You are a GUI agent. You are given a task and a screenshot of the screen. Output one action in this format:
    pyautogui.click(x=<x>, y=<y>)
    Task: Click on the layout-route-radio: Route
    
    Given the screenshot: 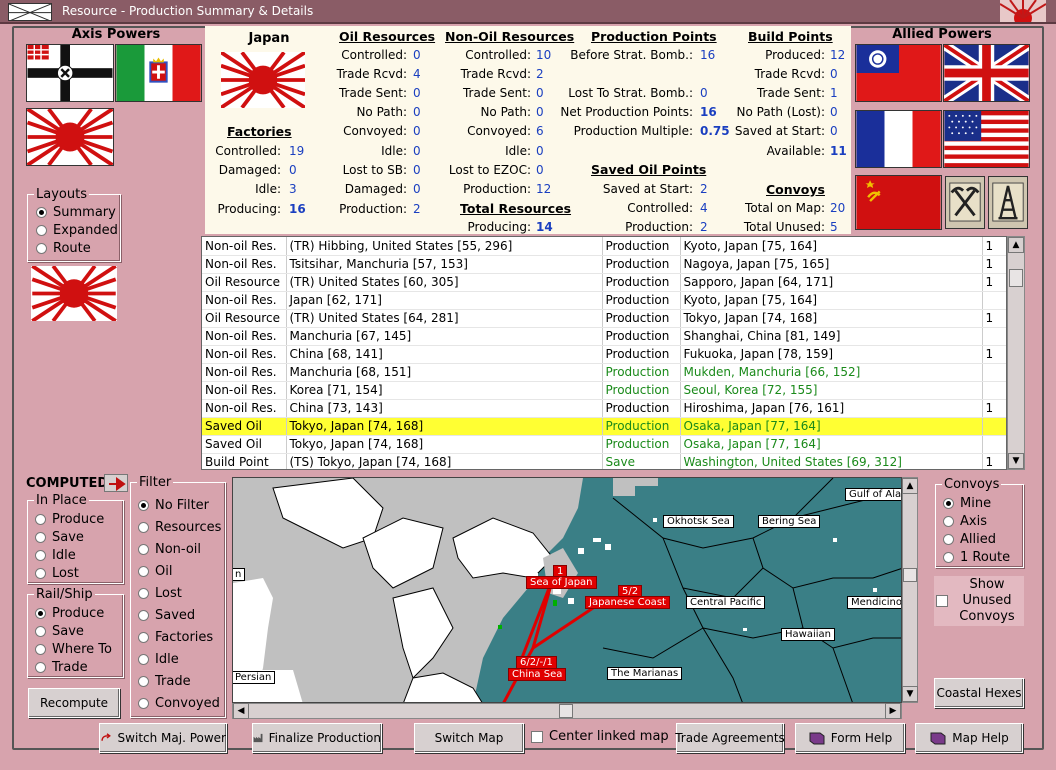 What is the action you would take?
    pyautogui.click(x=63, y=248)
    